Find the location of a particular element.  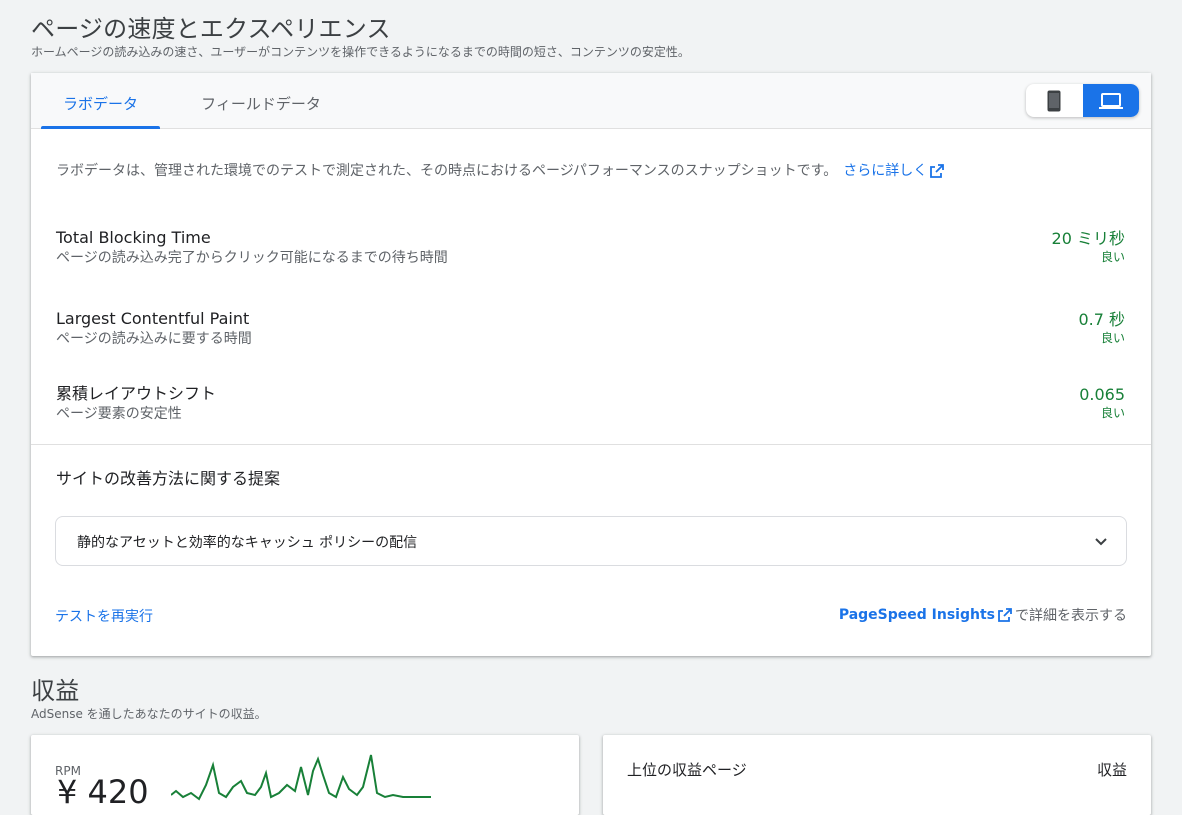

metric-value: 0.7 秒 is located at coordinates (1101, 319).